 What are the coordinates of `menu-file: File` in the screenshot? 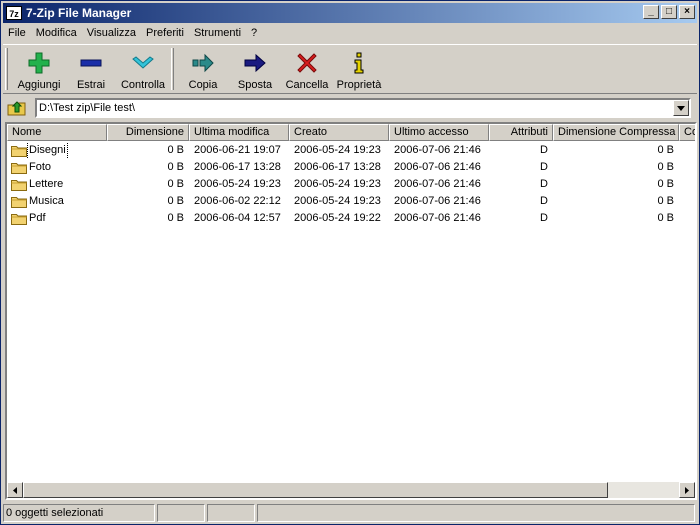 It's located at (17, 33).